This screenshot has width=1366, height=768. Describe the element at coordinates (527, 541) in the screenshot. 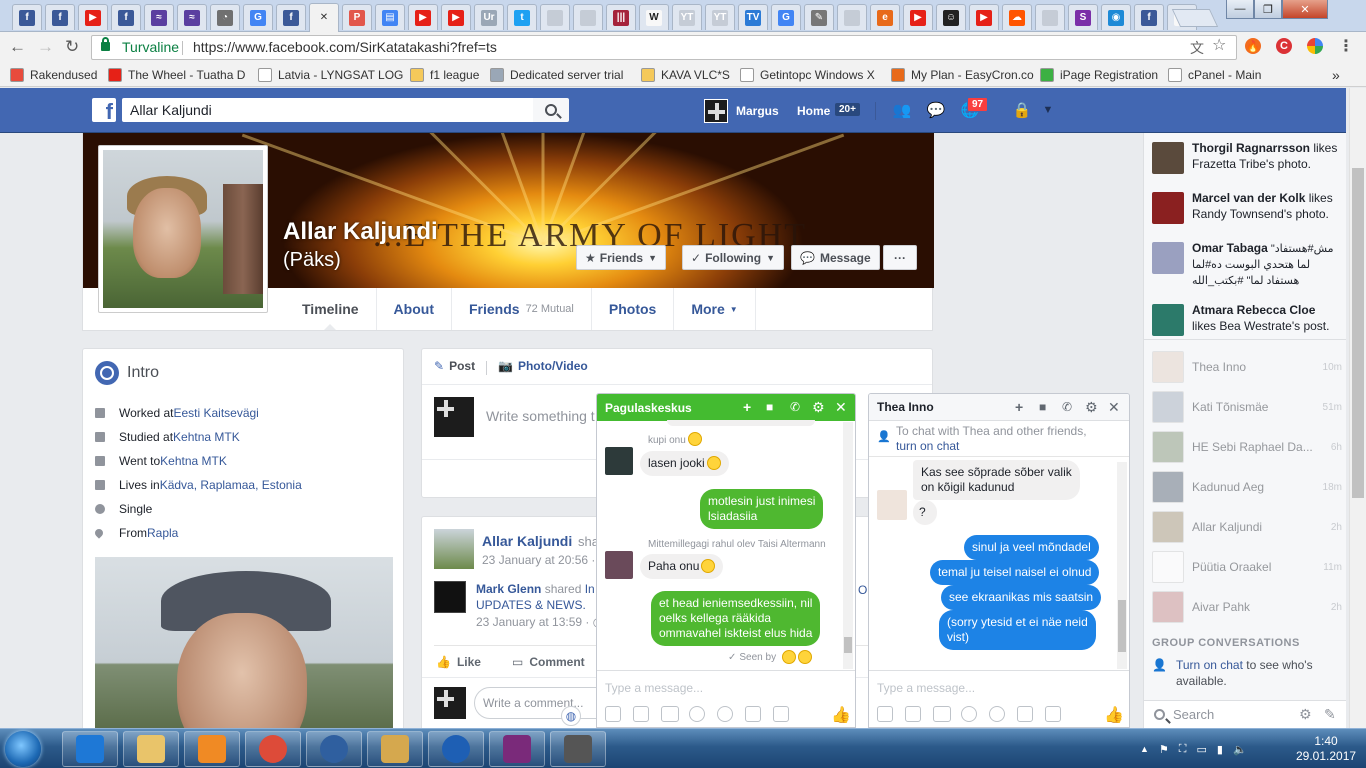

I see `post-author: Allar Kaljundi` at that location.